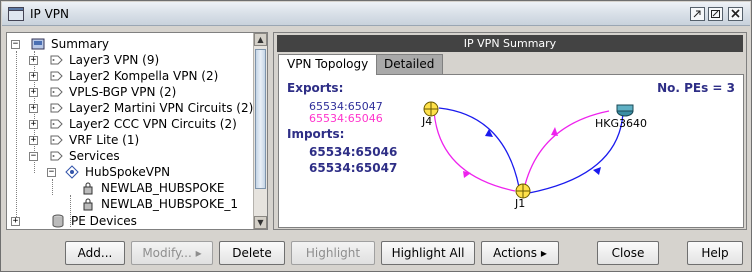  I want to click on summary-header: IP VPN Summary, so click(510, 43).